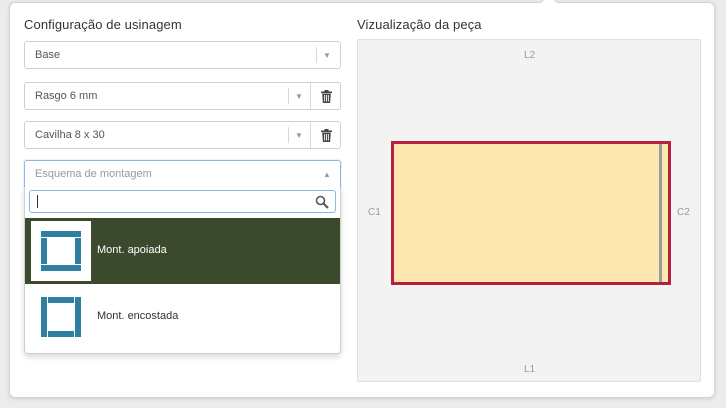  I want to click on piece-shape, so click(531, 213).